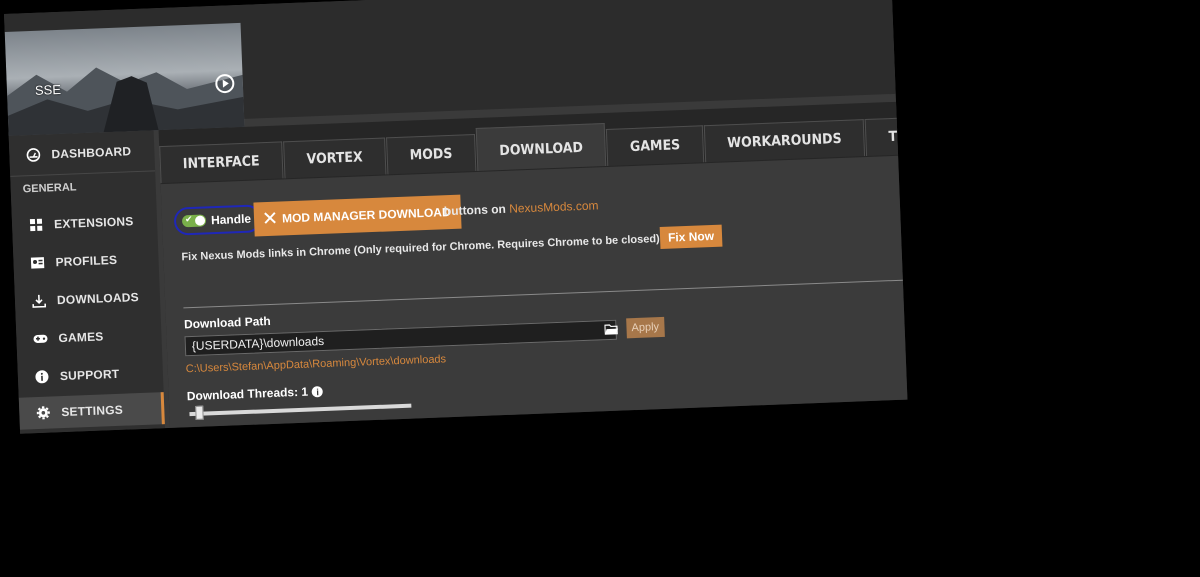 The image size is (1200, 577). Describe the element at coordinates (691, 236) in the screenshot. I see `fix-now-button: Fix Now` at that location.